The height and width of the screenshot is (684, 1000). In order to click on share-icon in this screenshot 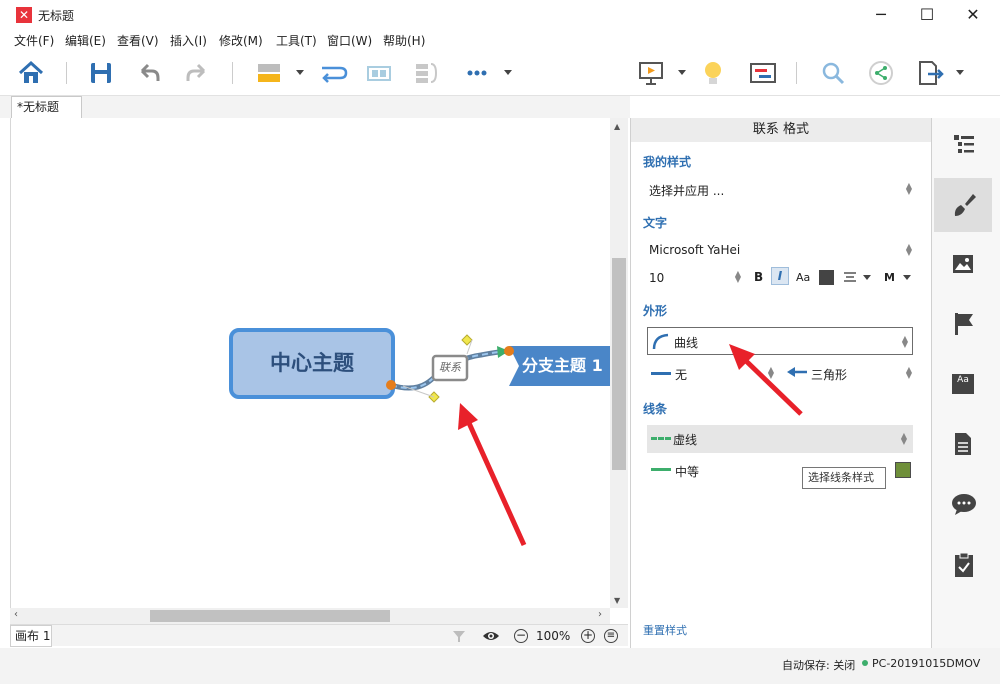, I will do `click(881, 73)`.